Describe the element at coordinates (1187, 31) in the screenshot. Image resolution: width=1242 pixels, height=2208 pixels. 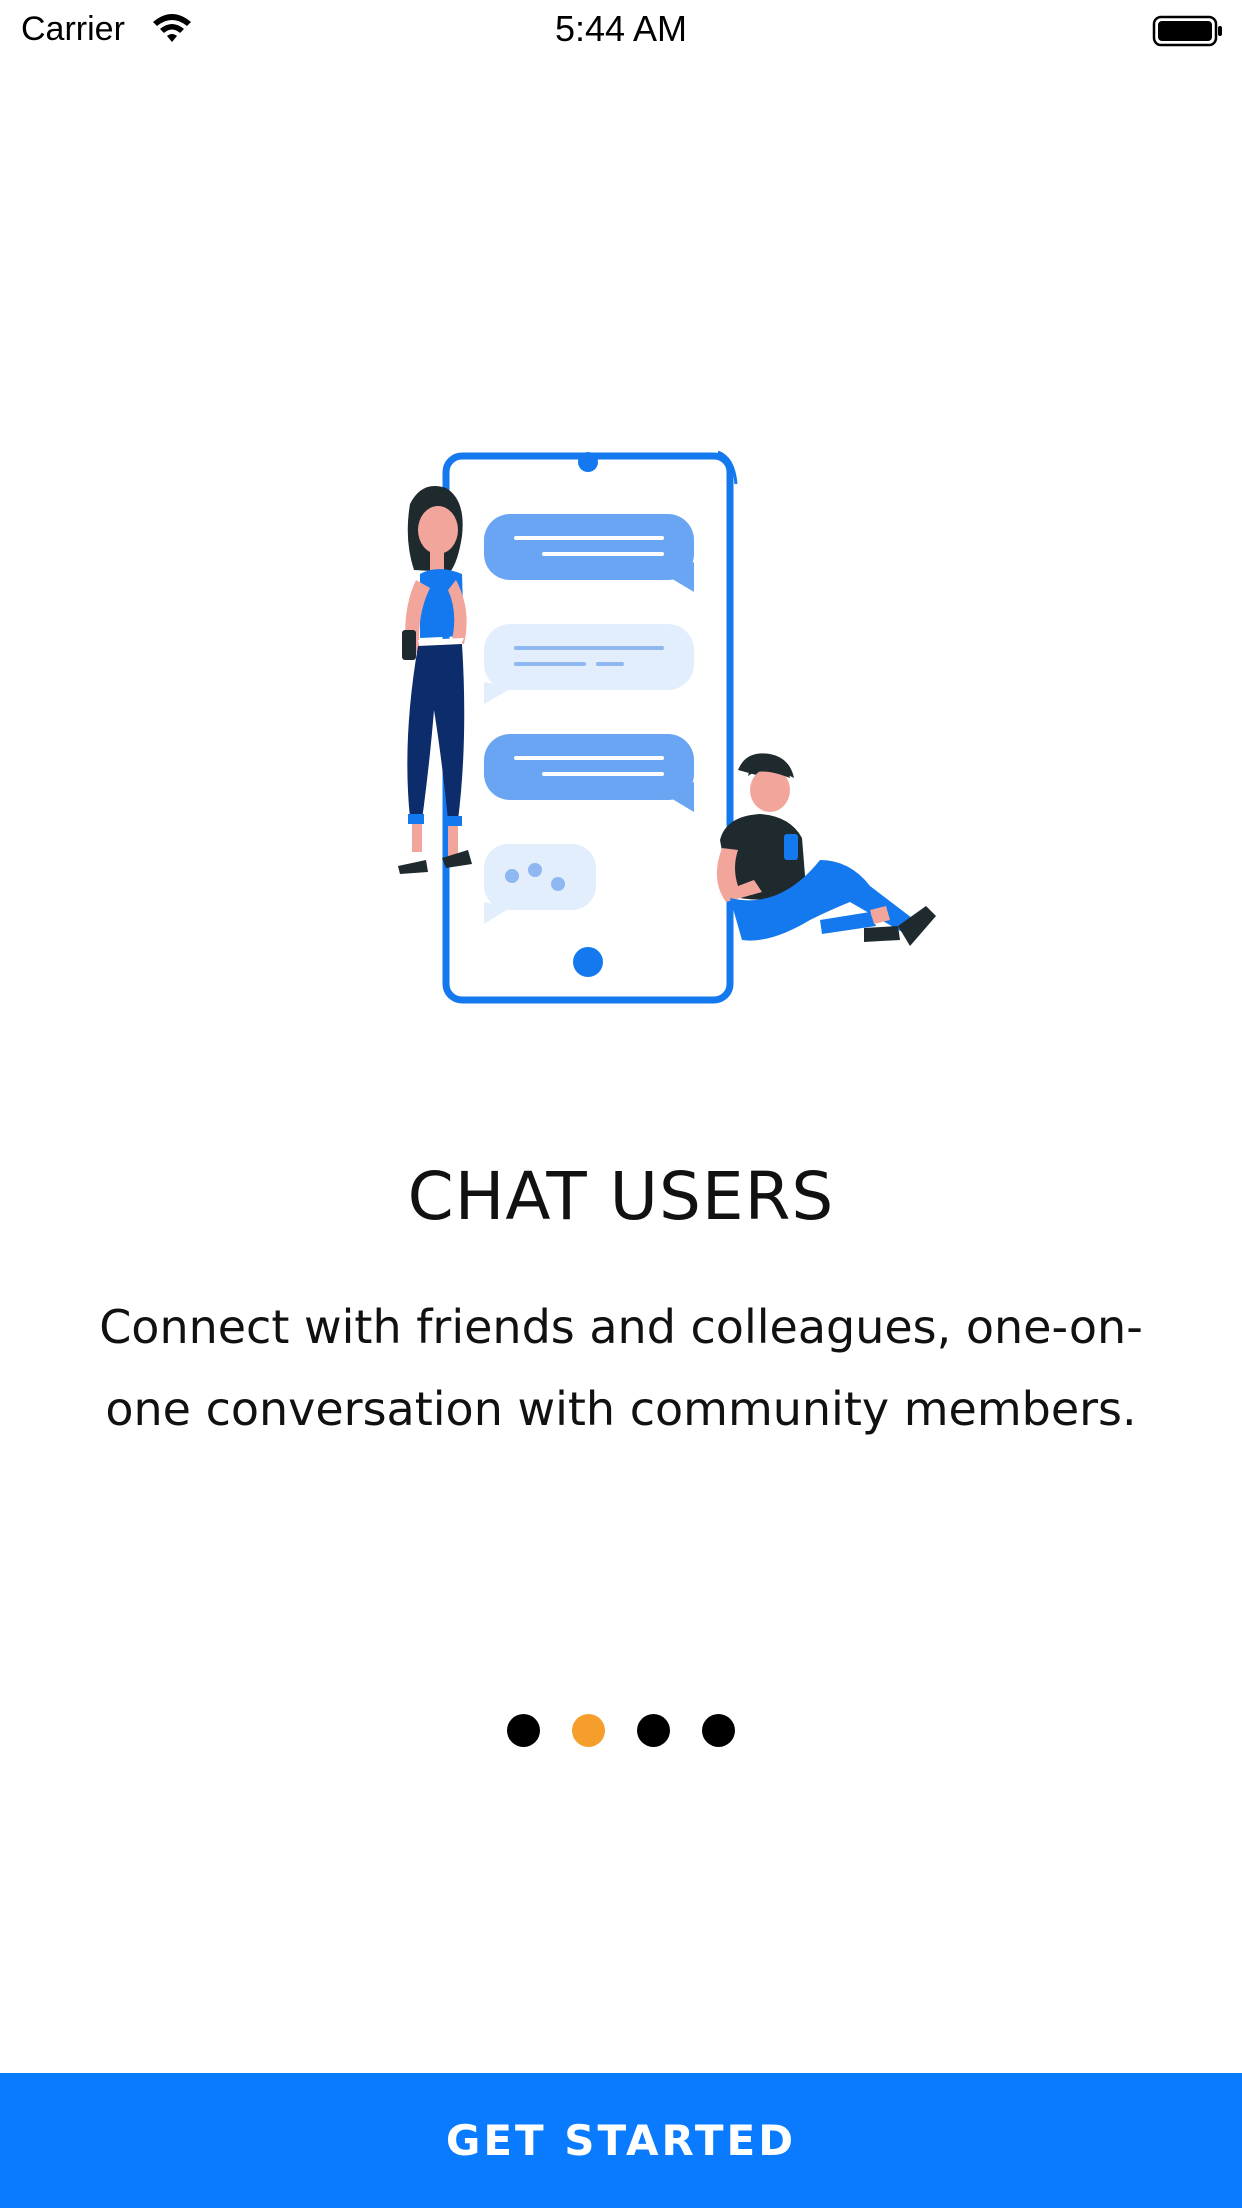
I see `battery-icon` at that location.